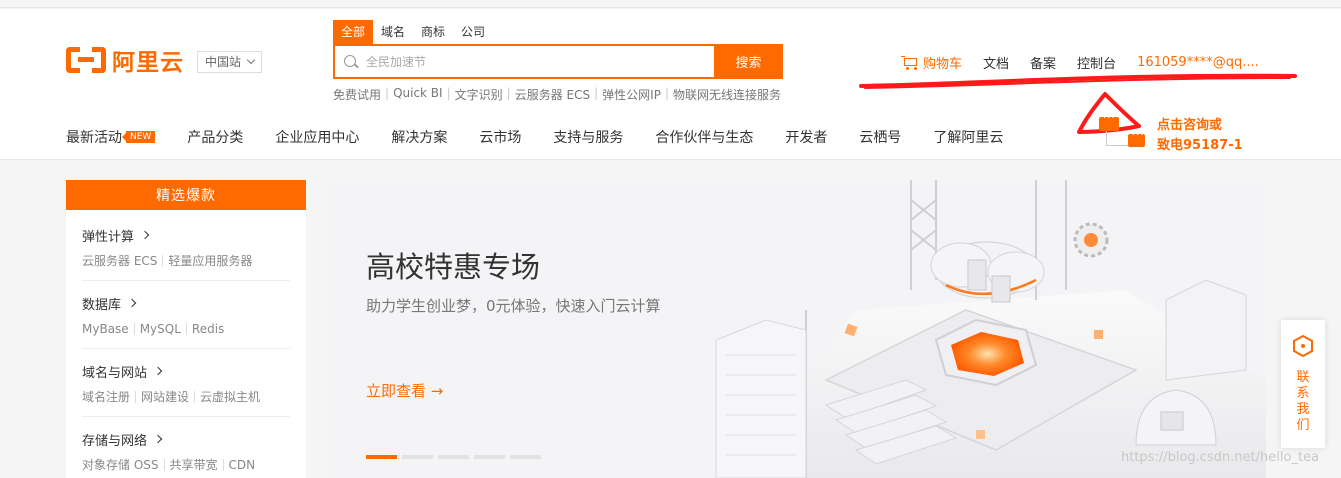  Describe the element at coordinates (670, 4) in the screenshot. I see `top-strip` at that location.